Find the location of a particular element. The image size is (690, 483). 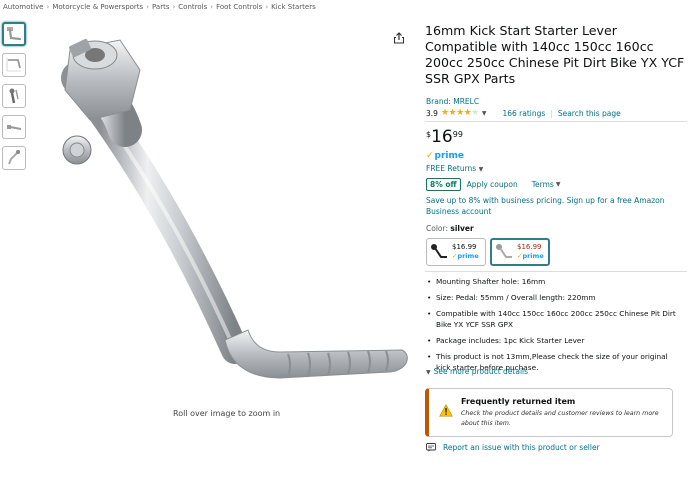

price-whole: 16 is located at coordinates (442, 137).